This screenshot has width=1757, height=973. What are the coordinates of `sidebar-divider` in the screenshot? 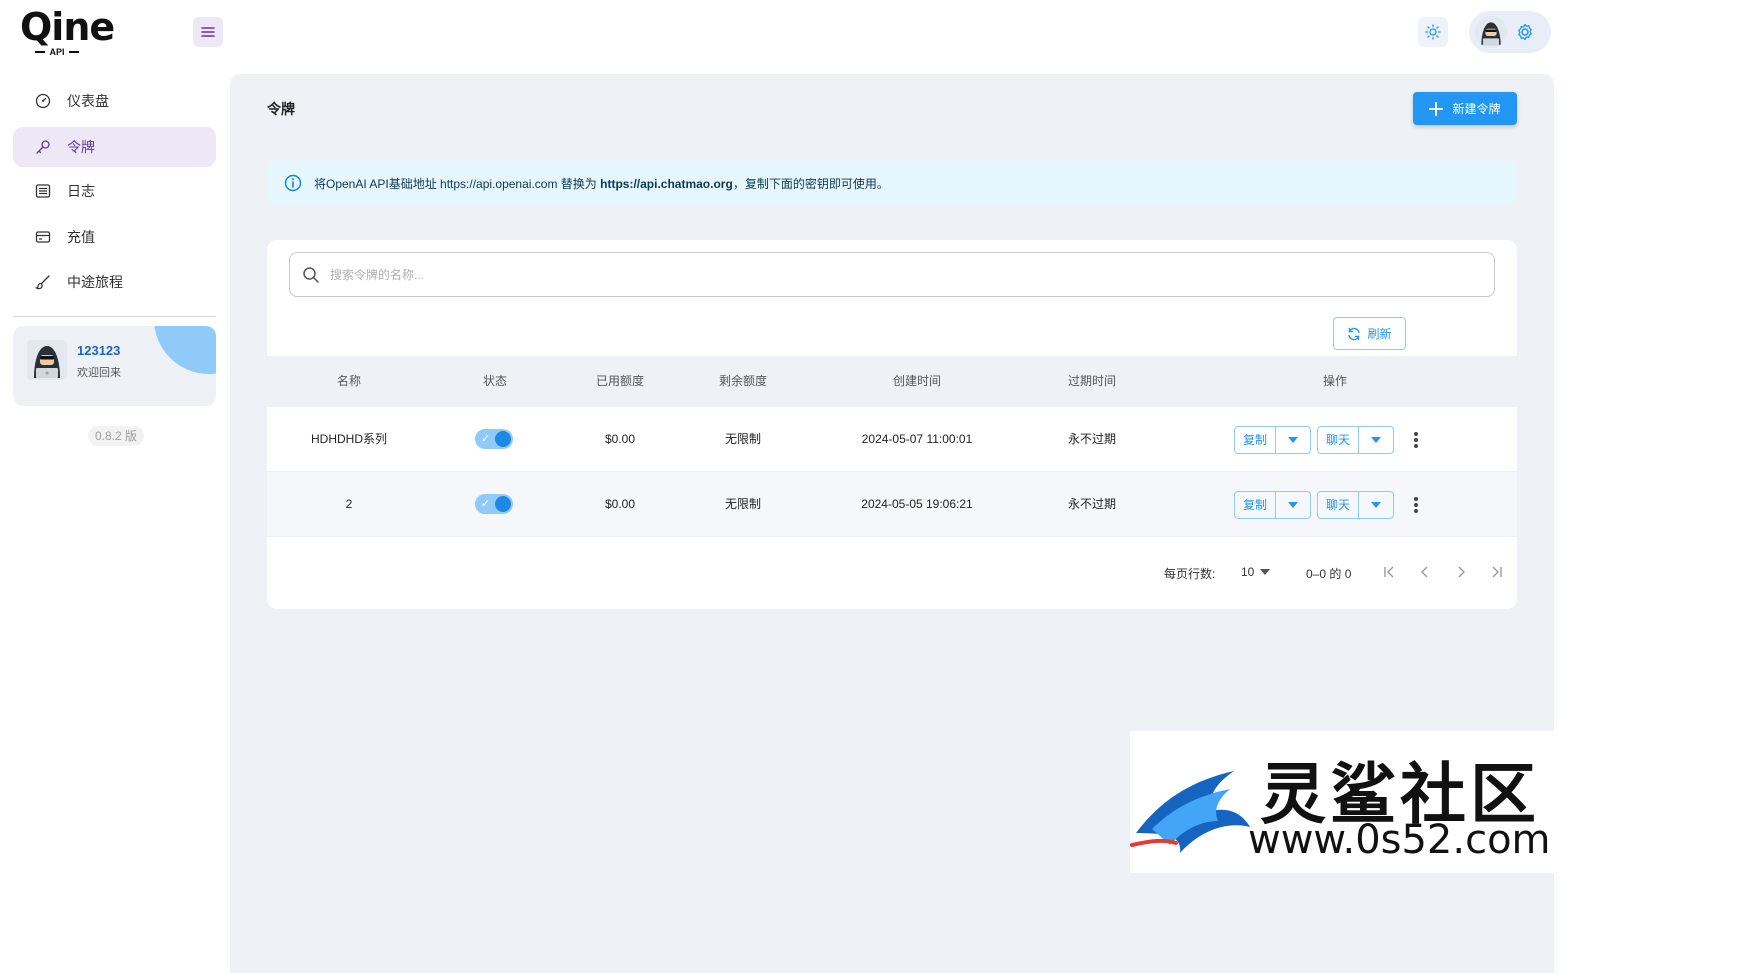 It's located at (114, 316).